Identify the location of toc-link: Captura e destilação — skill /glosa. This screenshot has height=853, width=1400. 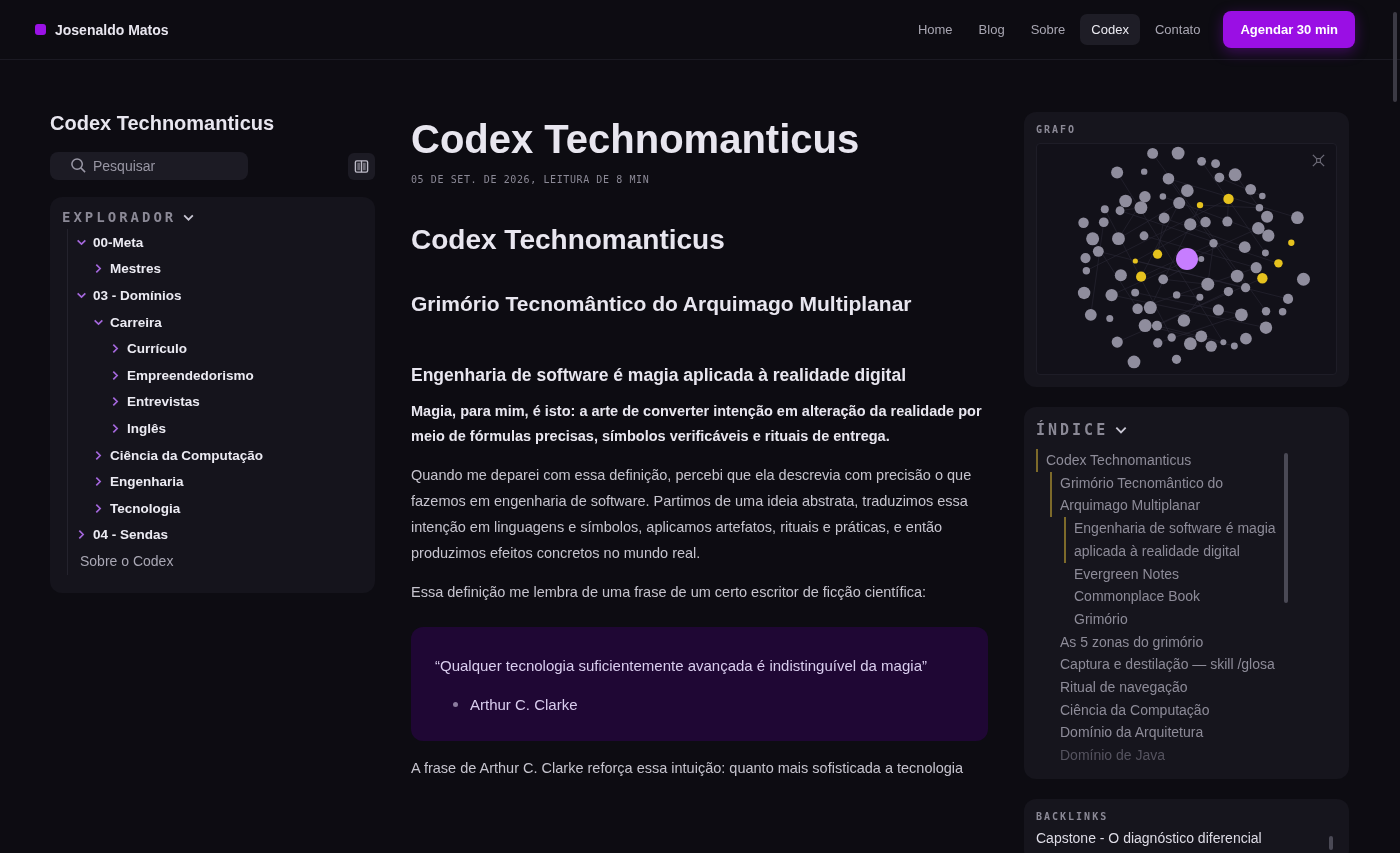
(1162, 665).